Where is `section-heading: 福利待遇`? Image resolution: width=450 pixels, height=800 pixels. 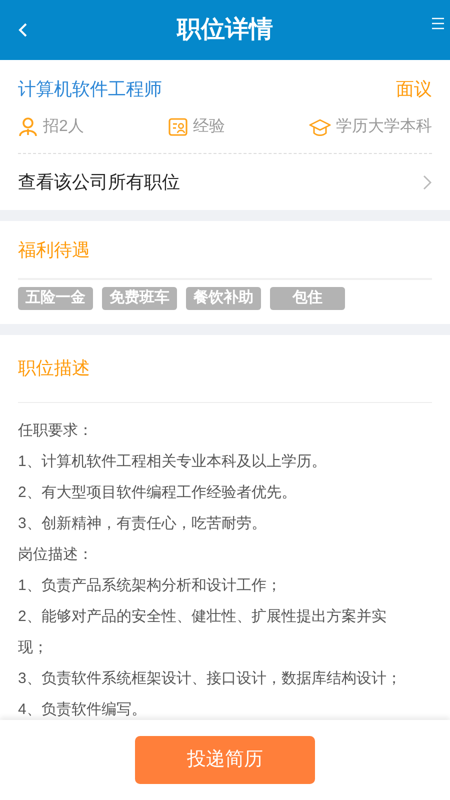
section-heading: 福利待遇 is located at coordinates (225, 250).